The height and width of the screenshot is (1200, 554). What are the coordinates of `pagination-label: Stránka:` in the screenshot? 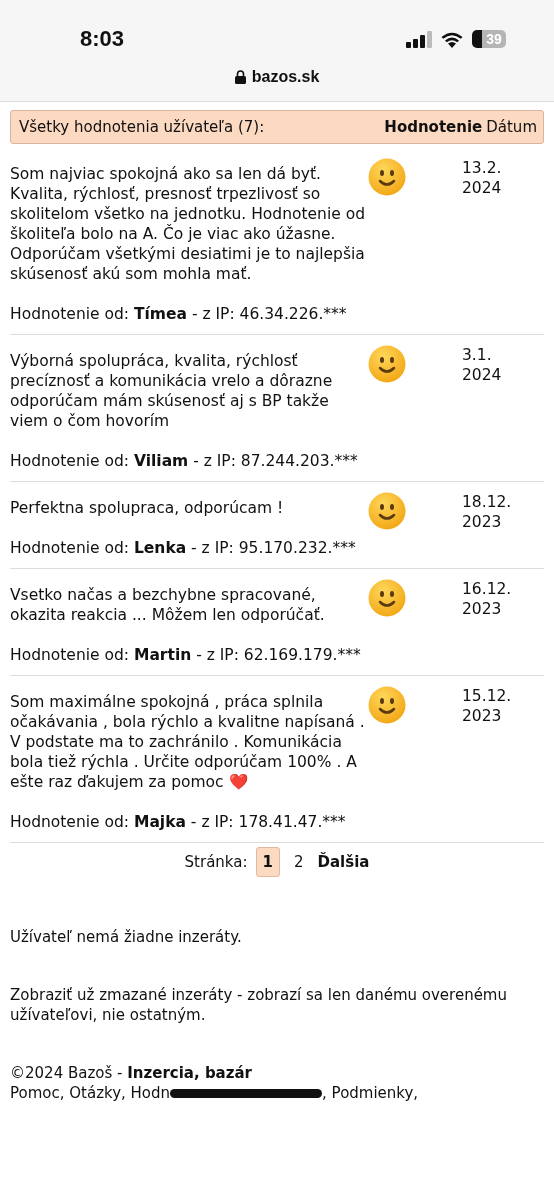 It's located at (216, 862).